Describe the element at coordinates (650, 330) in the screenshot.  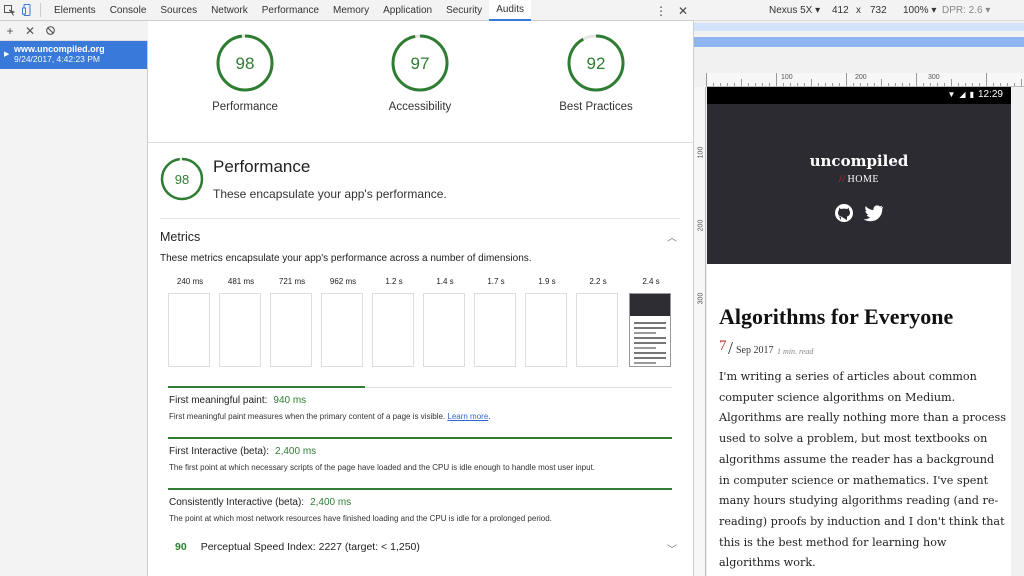
I see `frame-thumbnail-loaded` at that location.